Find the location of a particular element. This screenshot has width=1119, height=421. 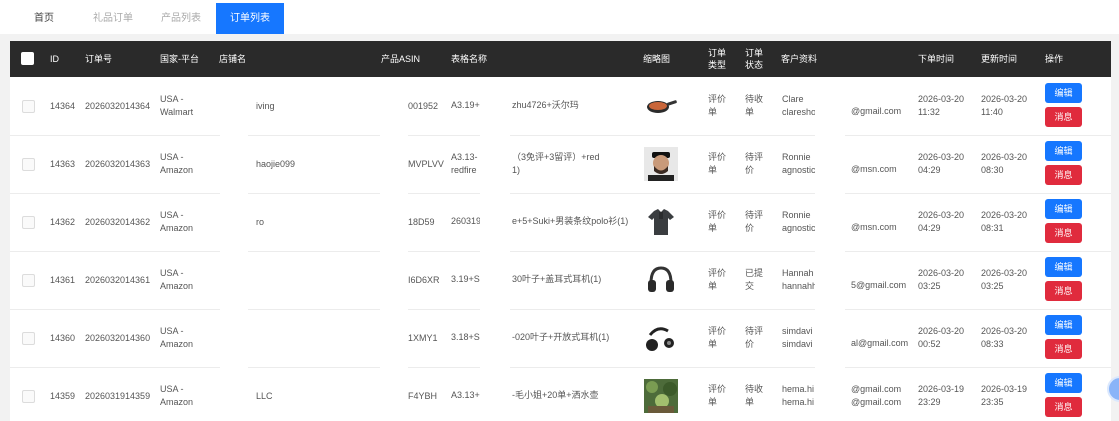

cell-store-name: haojie099 is located at coordinates (276, 163).